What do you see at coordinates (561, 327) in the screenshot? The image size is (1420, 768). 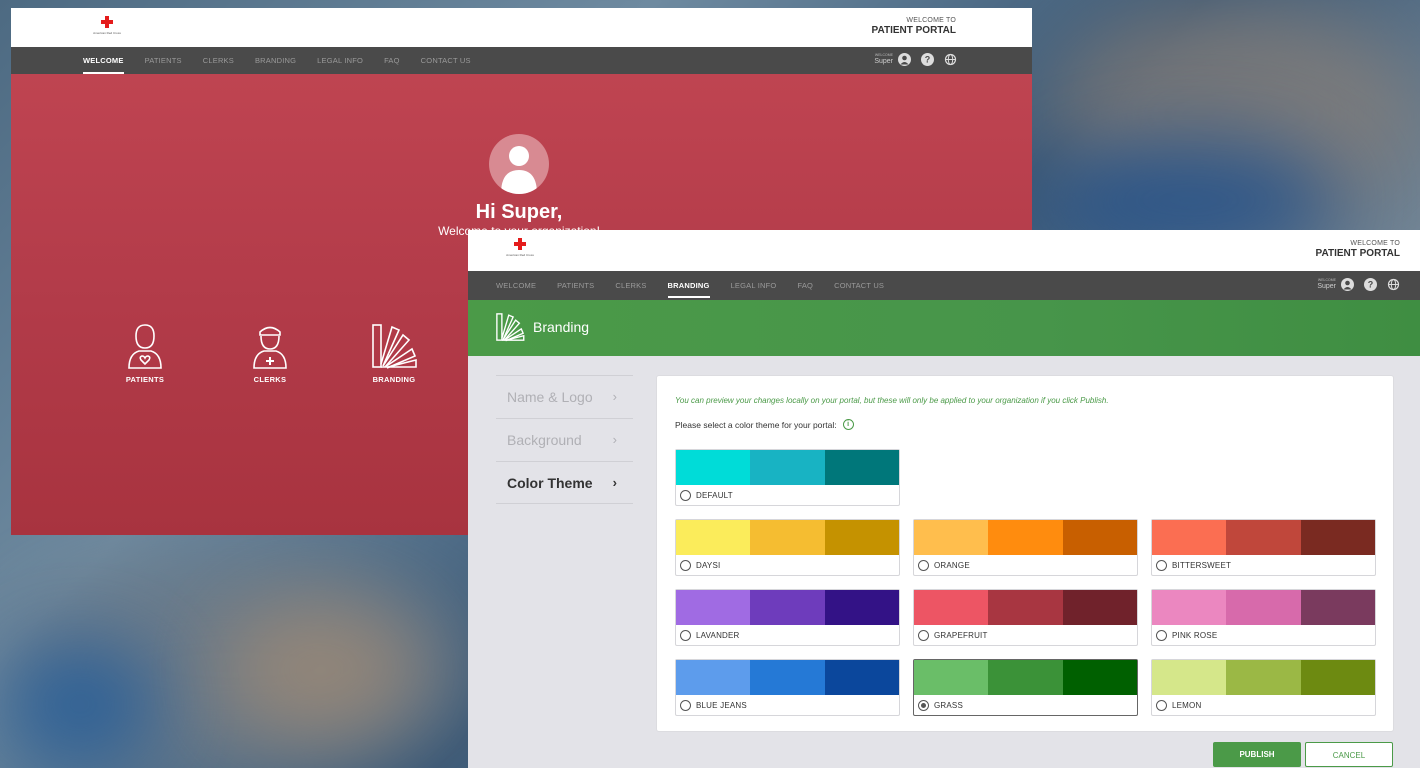 I see `page-title: Branding` at bounding box center [561, 327].